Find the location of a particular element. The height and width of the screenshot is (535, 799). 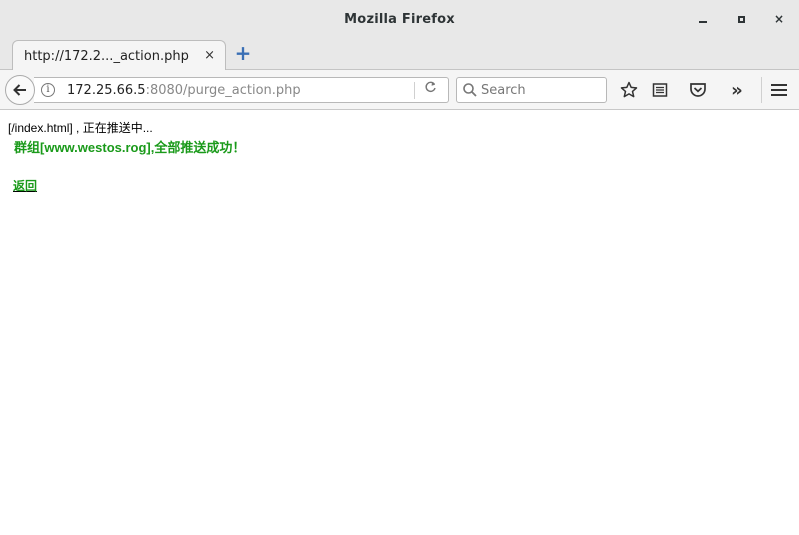

minimize-icon is located at coordinates (703, 22).